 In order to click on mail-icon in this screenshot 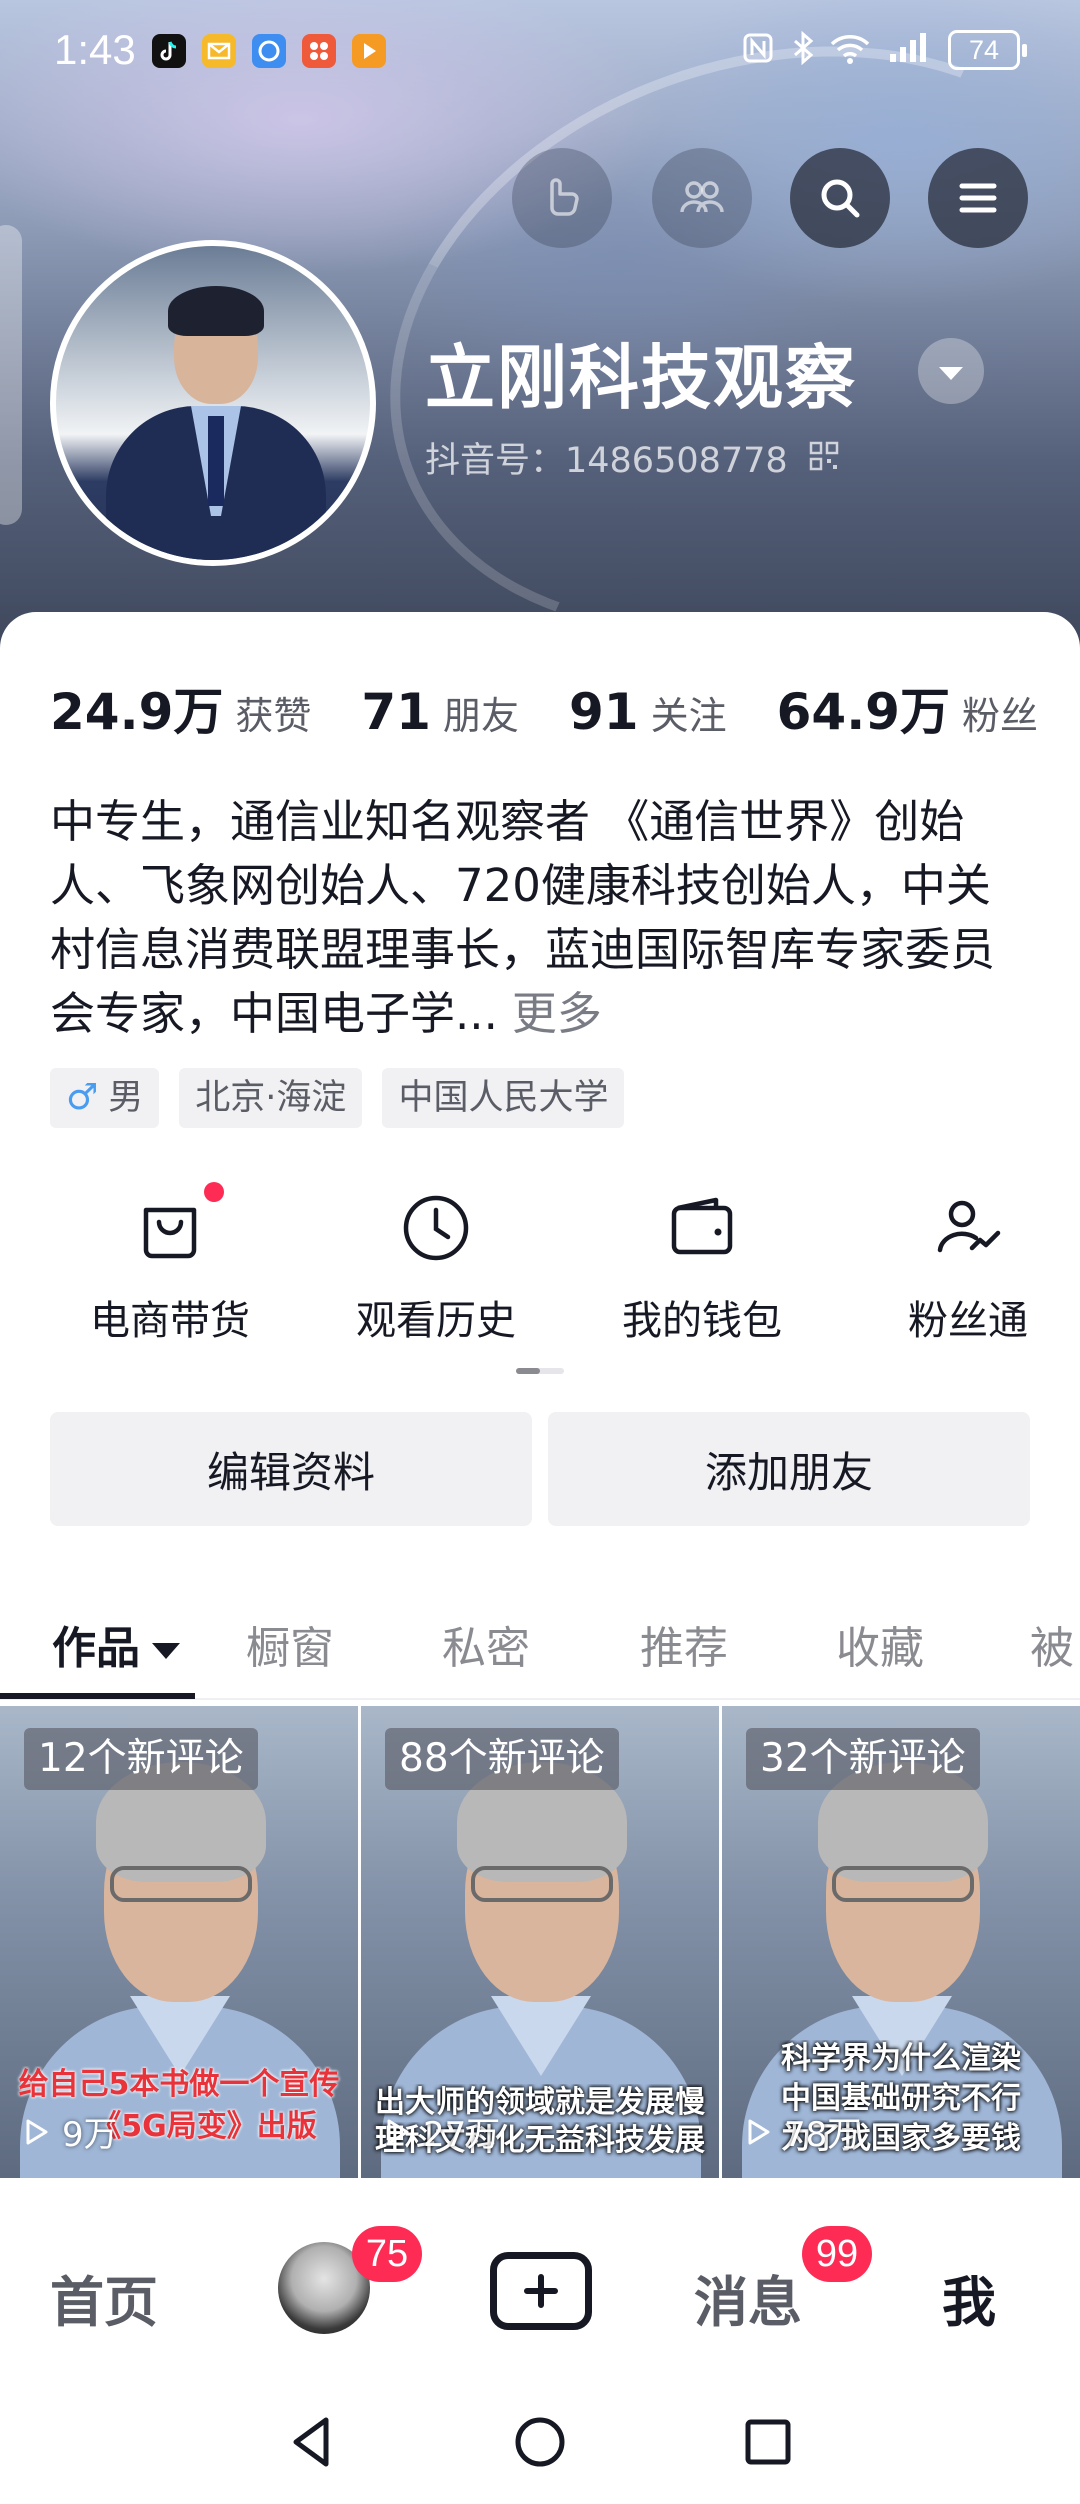, I will do `click(219, 51)`.